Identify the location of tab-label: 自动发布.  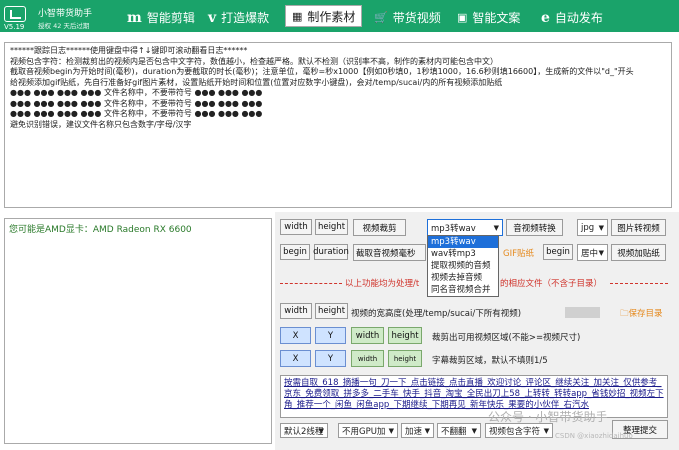
(578, 18).